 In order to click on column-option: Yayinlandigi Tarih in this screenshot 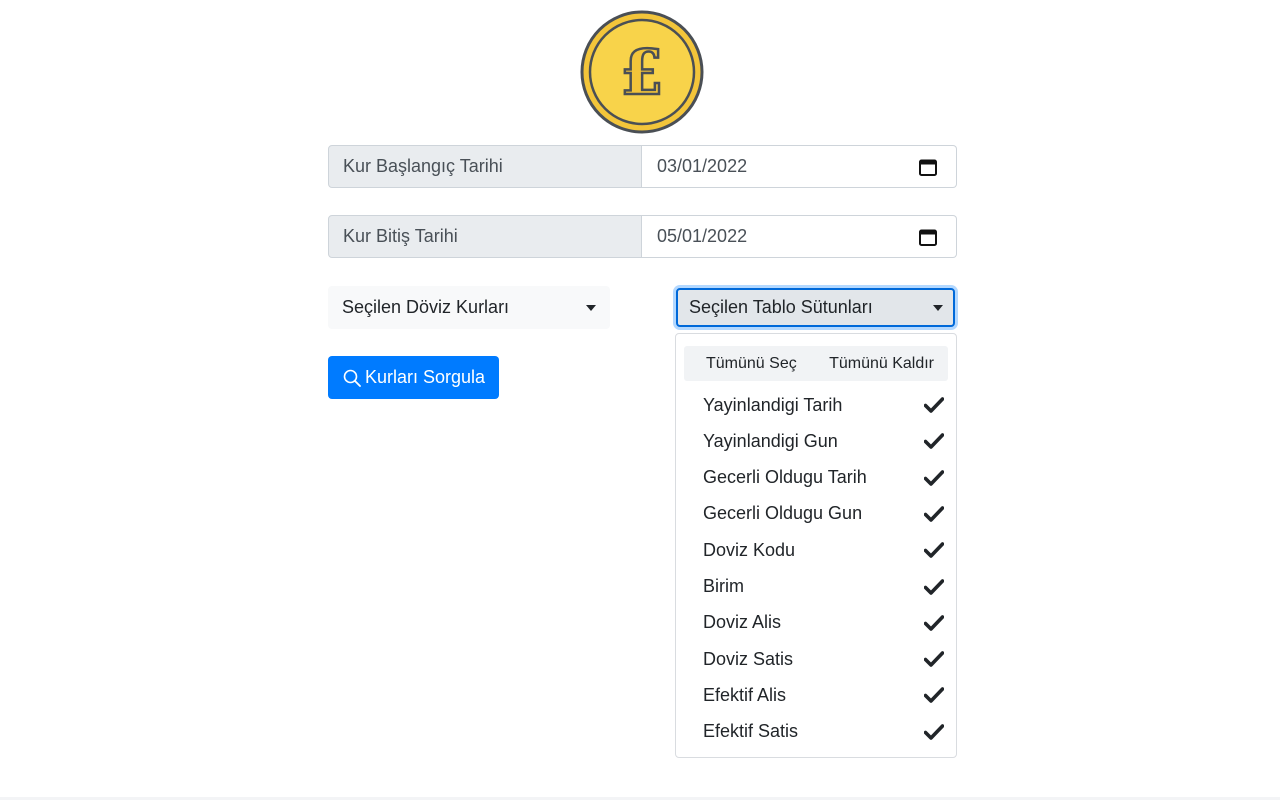, I will do `click(816, 405)`.